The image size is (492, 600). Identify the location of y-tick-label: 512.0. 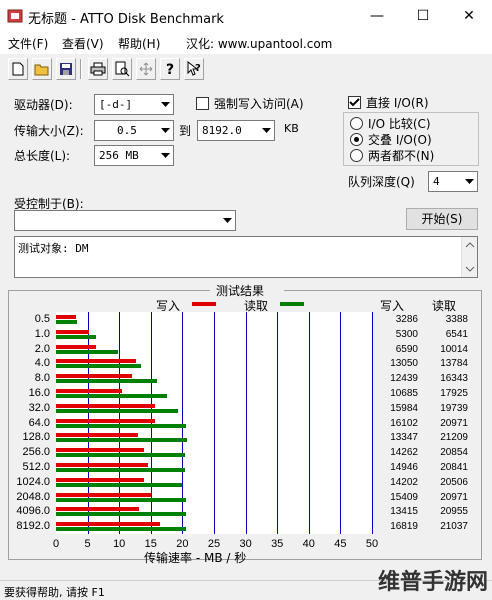
(36, 467).